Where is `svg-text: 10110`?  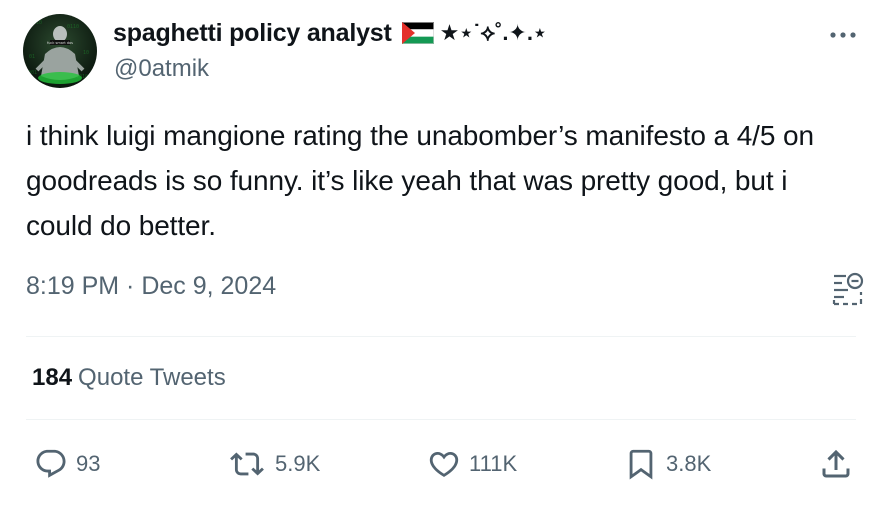
svg-text: 10110 is located at coordinates (34, 23).